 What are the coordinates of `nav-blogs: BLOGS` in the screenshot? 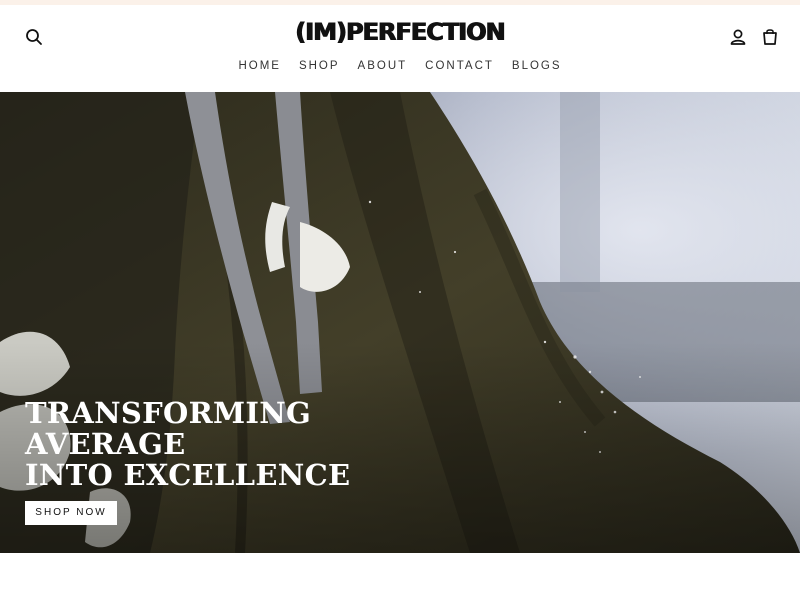 It's located at (537, 66).